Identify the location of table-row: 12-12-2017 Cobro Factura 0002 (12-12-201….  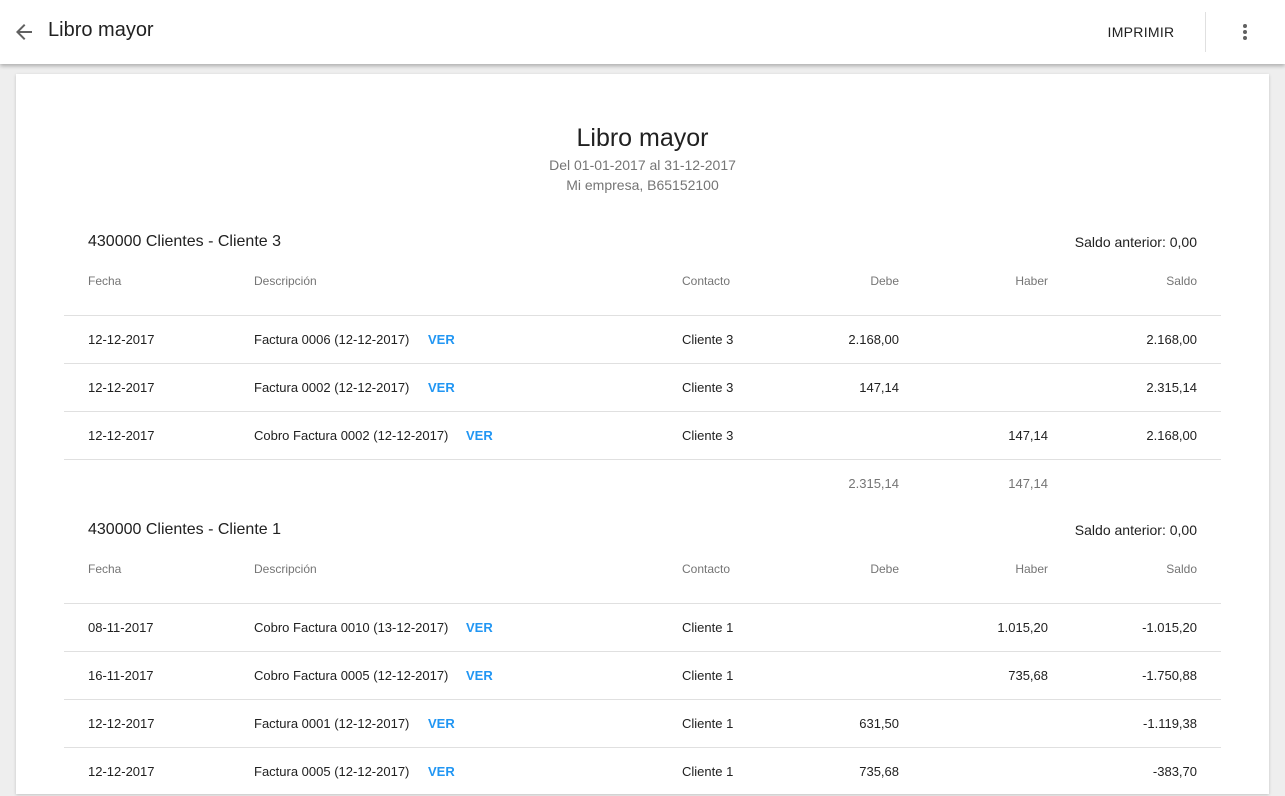
(642, 435).